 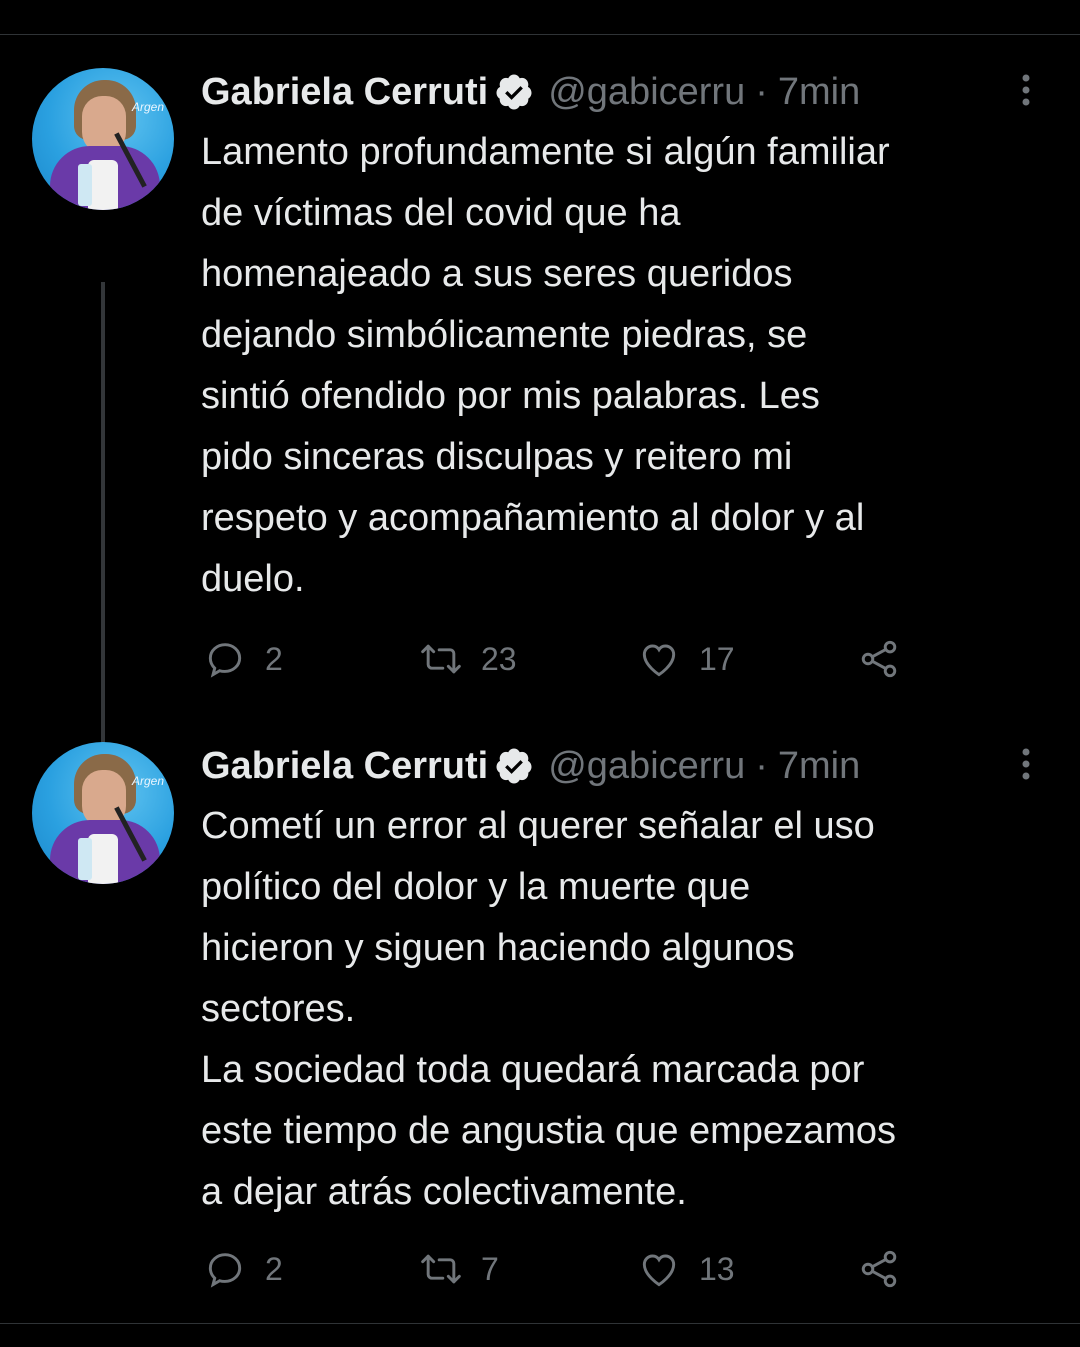 I want to click on retweet-button: 7, so click(x=459, y=1269).